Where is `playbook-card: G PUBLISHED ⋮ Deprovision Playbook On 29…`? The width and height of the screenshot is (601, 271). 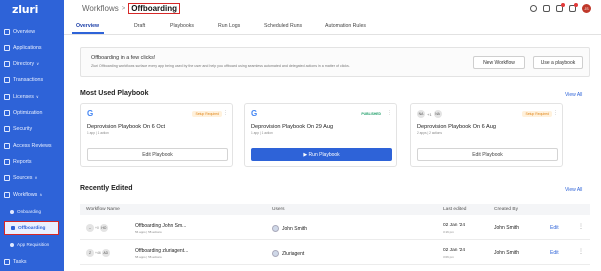
playbook-card: G PUBLISHED ⋮ Deprovision Playbook On 29… is located at coordinates (320, 135).